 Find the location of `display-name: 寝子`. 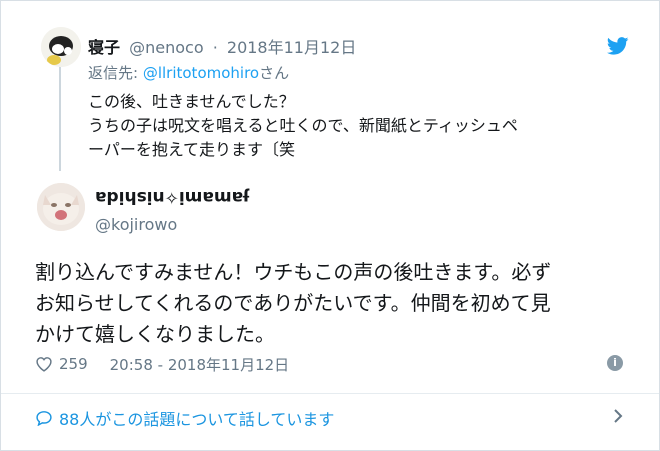

display-name: 寝子 is located at coordinates (104, 47).